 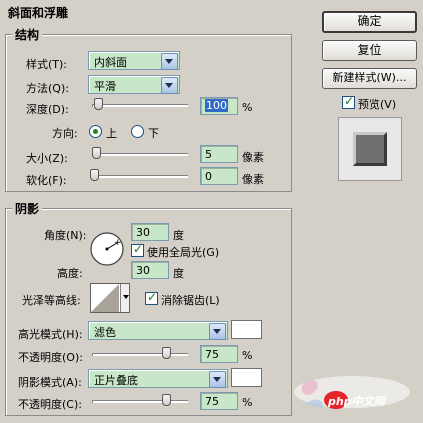 I want to click on shadow-opacity-slider-track, so click(x=140, y=401).